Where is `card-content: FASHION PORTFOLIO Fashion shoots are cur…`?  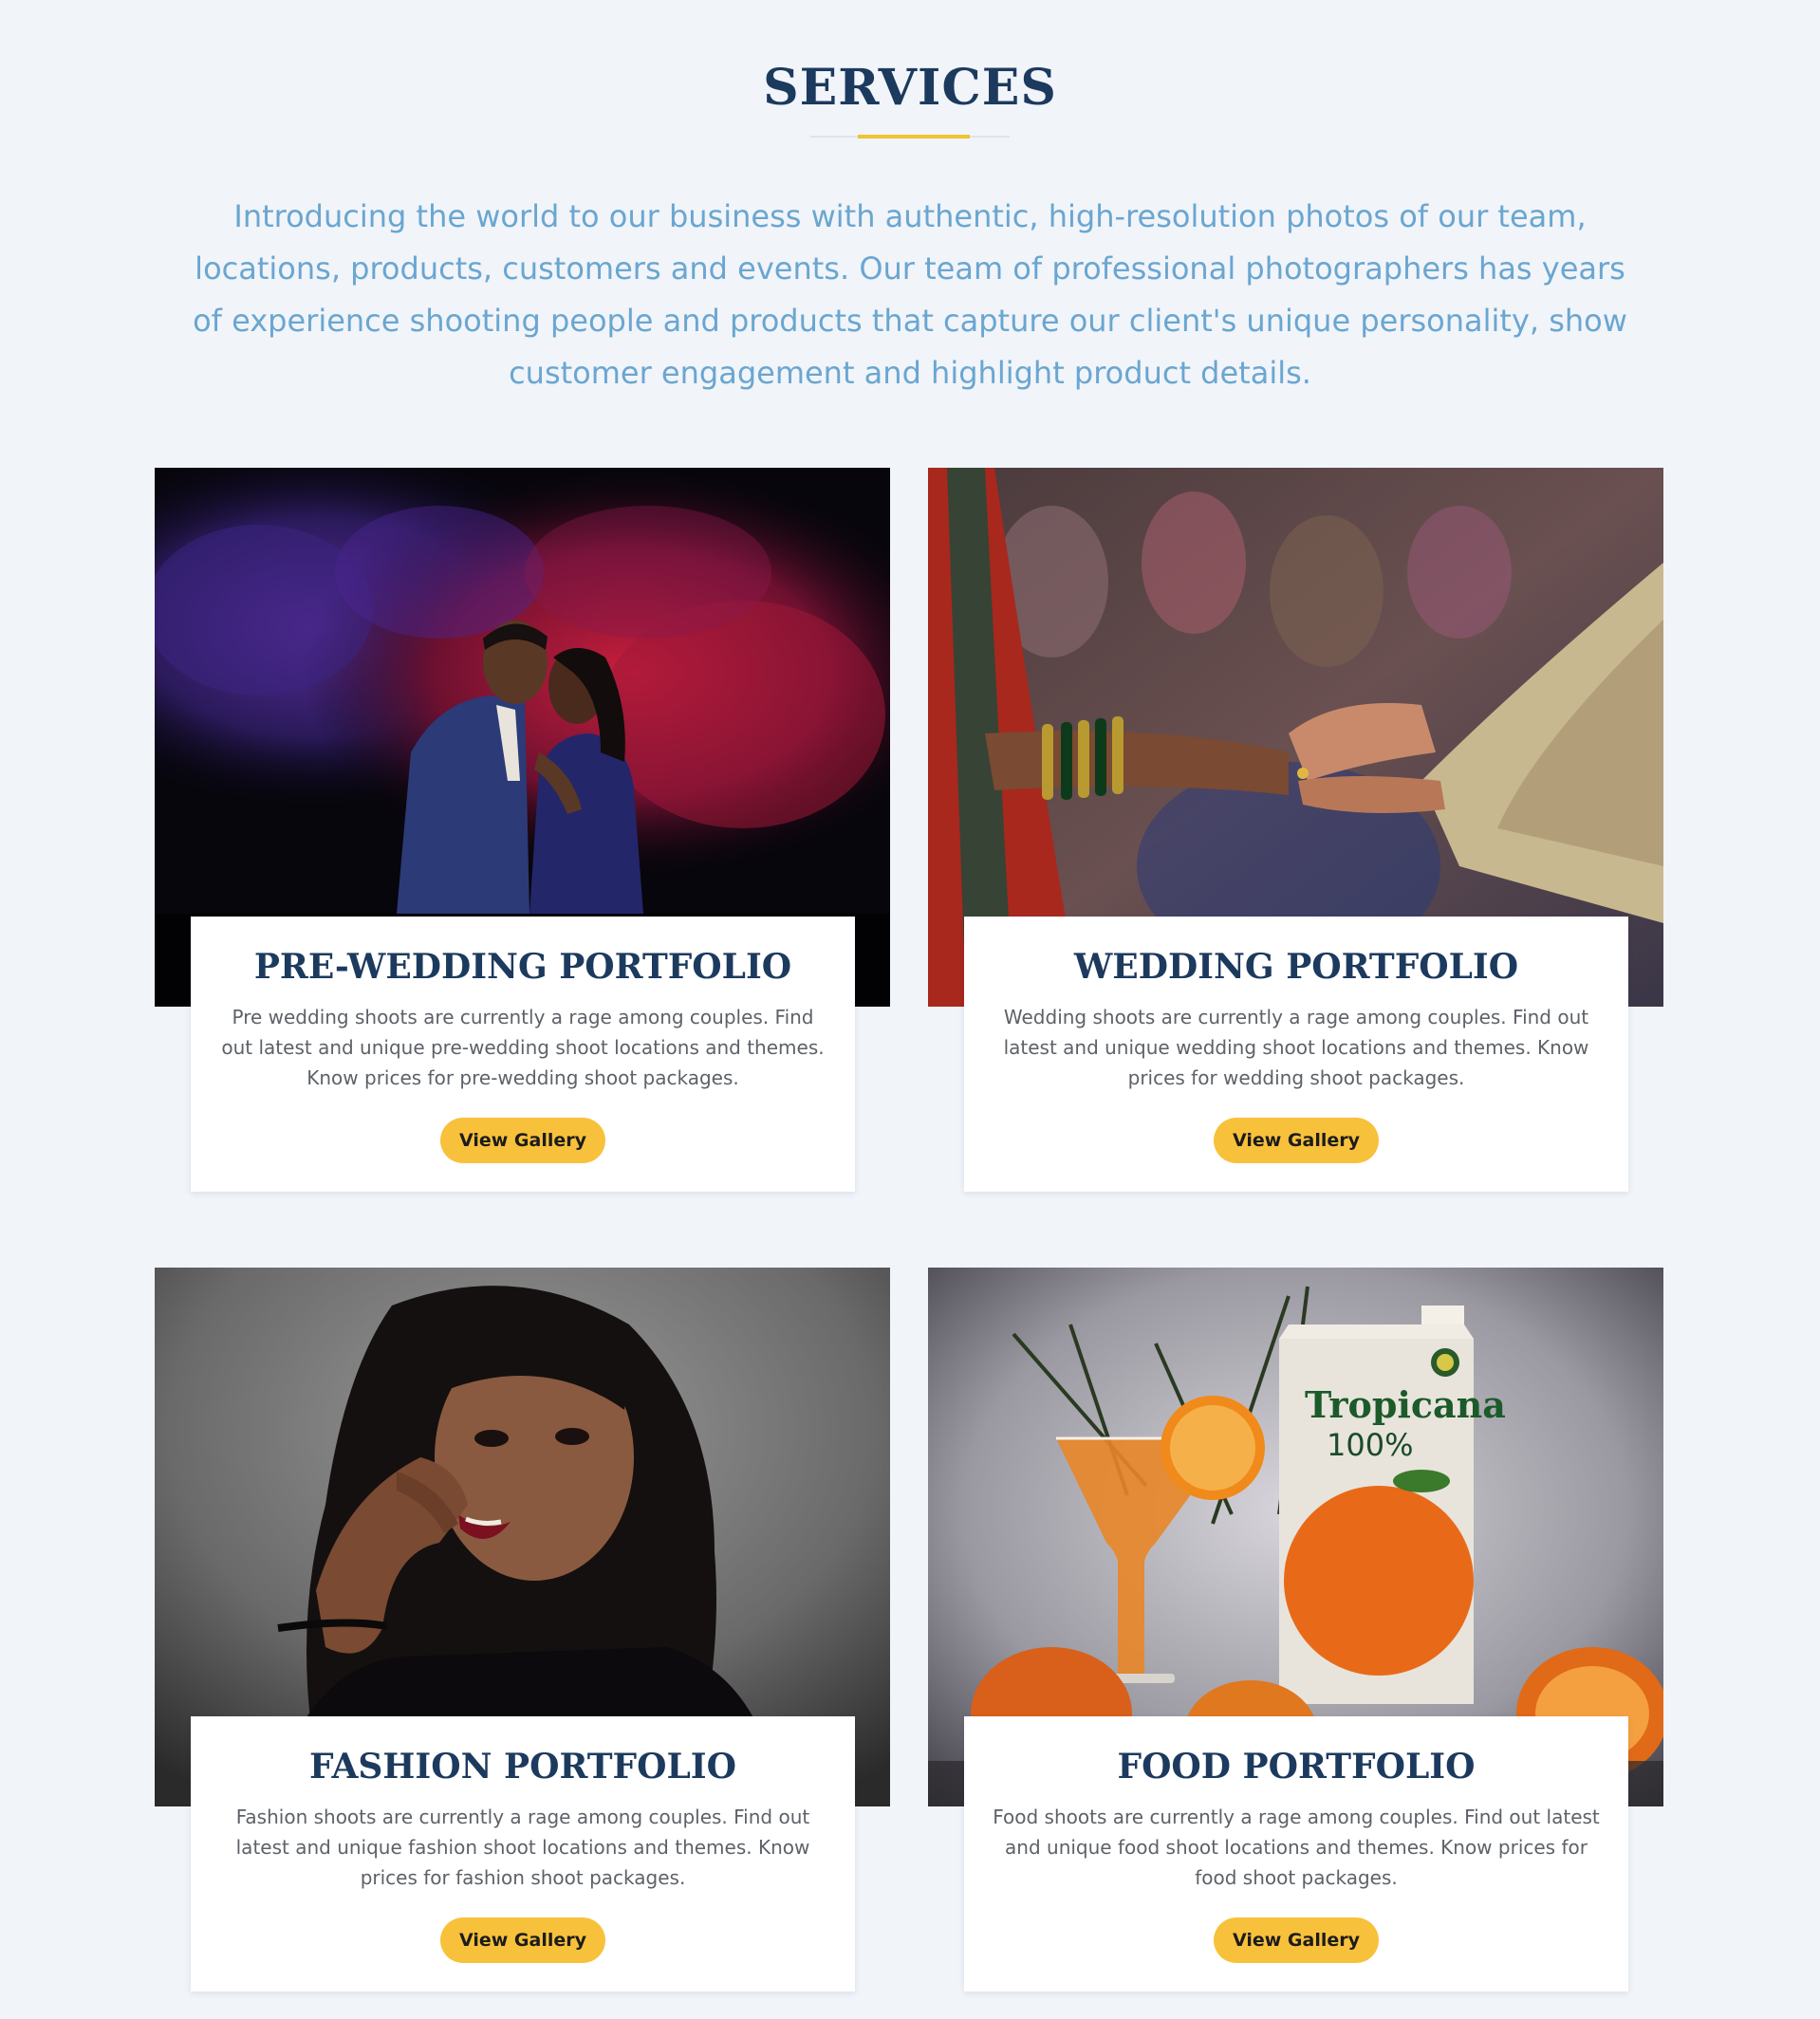
card-content: FASHION PORTFOLIO Fashion shoots are cur… is located at coordinates (523, 1853).